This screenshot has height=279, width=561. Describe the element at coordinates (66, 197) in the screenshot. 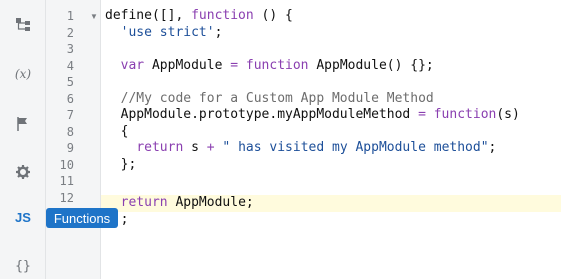

I see `line-number: 12` at that location.